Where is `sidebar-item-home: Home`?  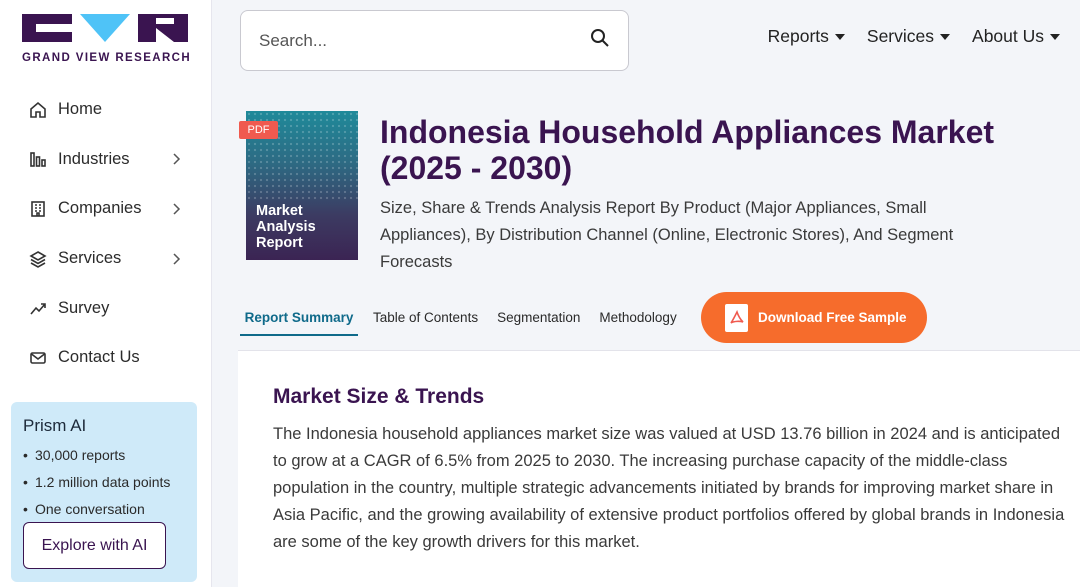 sidebar-item-home: Home is located at coordinates (106, 110).